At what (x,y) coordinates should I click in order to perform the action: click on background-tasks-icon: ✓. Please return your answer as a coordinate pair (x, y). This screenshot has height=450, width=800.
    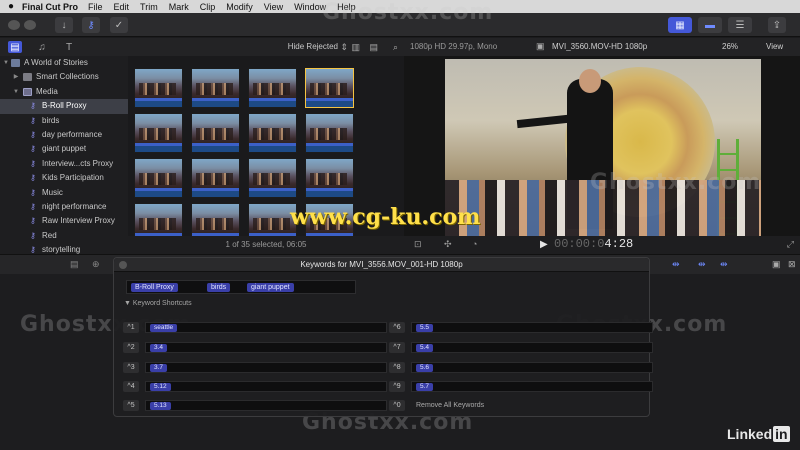
    Looking at the image, I should click on (119, 25).